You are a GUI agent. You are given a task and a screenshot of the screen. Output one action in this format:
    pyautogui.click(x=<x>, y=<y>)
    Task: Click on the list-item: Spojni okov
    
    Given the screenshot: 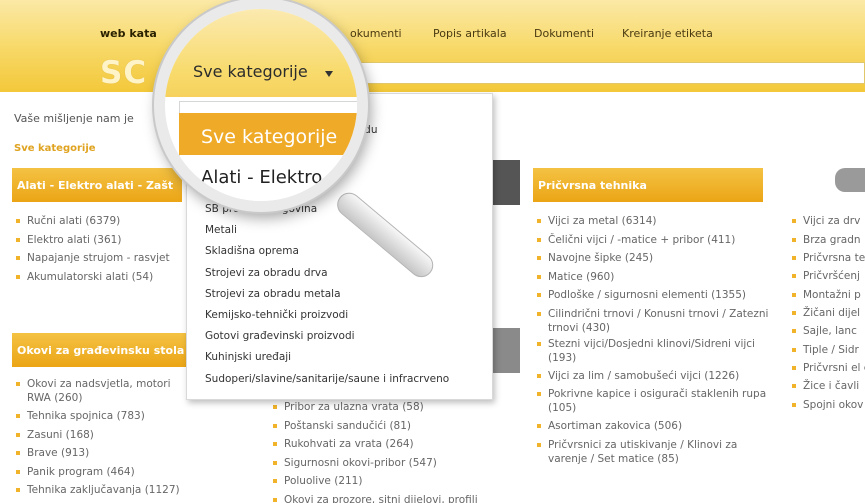 What is the action you would take?
    pyautogui.click(x=828, y=405)
    